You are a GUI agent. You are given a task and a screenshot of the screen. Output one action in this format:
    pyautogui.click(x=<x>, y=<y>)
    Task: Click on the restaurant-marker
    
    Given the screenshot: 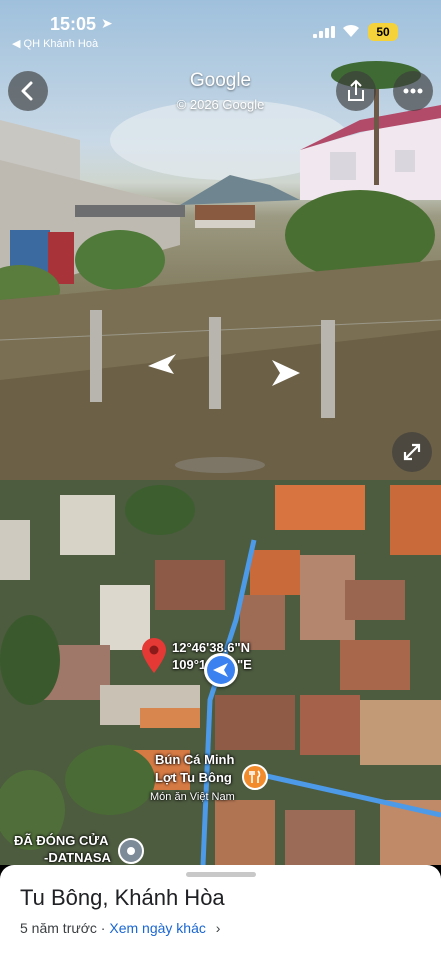 What is the action you would take?
    pyautogui.click(x=255, y=777)
    